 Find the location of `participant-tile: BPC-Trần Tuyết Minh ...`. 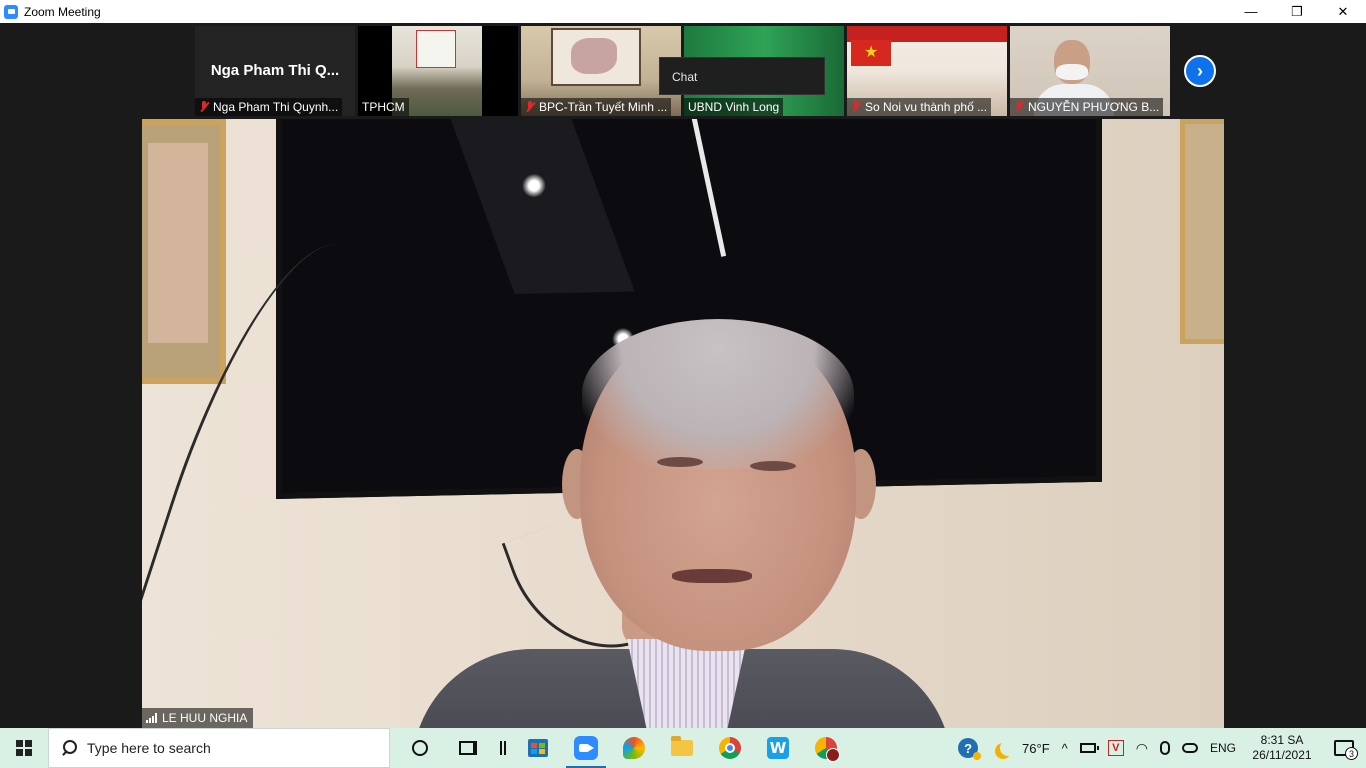

participant-tile: BPC-Trần Tuyết Minh ... is located at coordinates (601, 71).